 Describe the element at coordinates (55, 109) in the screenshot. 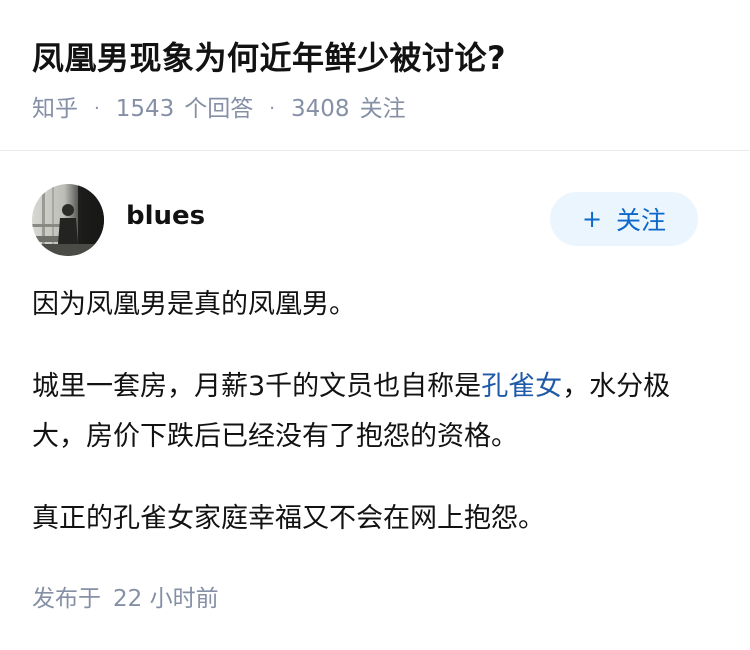

I see `source-label: 知乎` at that location.